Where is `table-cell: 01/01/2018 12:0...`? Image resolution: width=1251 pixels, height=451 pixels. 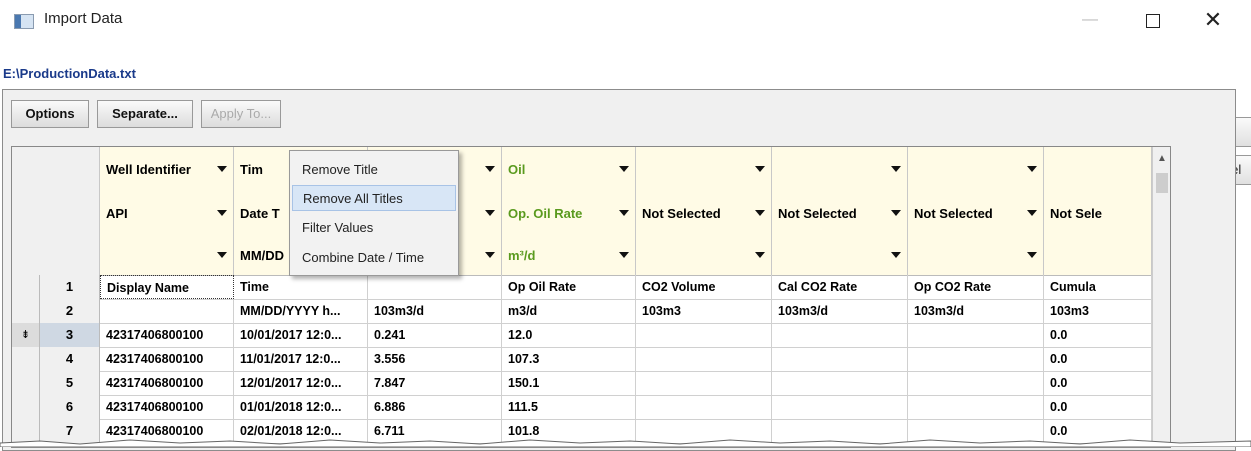
table-cell: 01/01/2018 12:0... is located at coordinates (301, 407).